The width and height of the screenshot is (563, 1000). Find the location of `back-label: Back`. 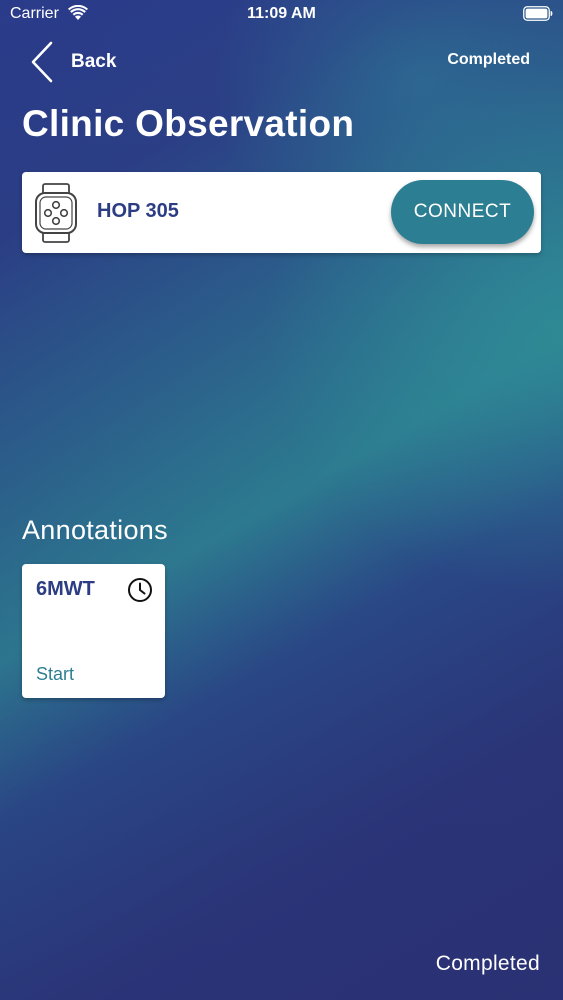

back-label: Back is located at coordinates (94, 61).